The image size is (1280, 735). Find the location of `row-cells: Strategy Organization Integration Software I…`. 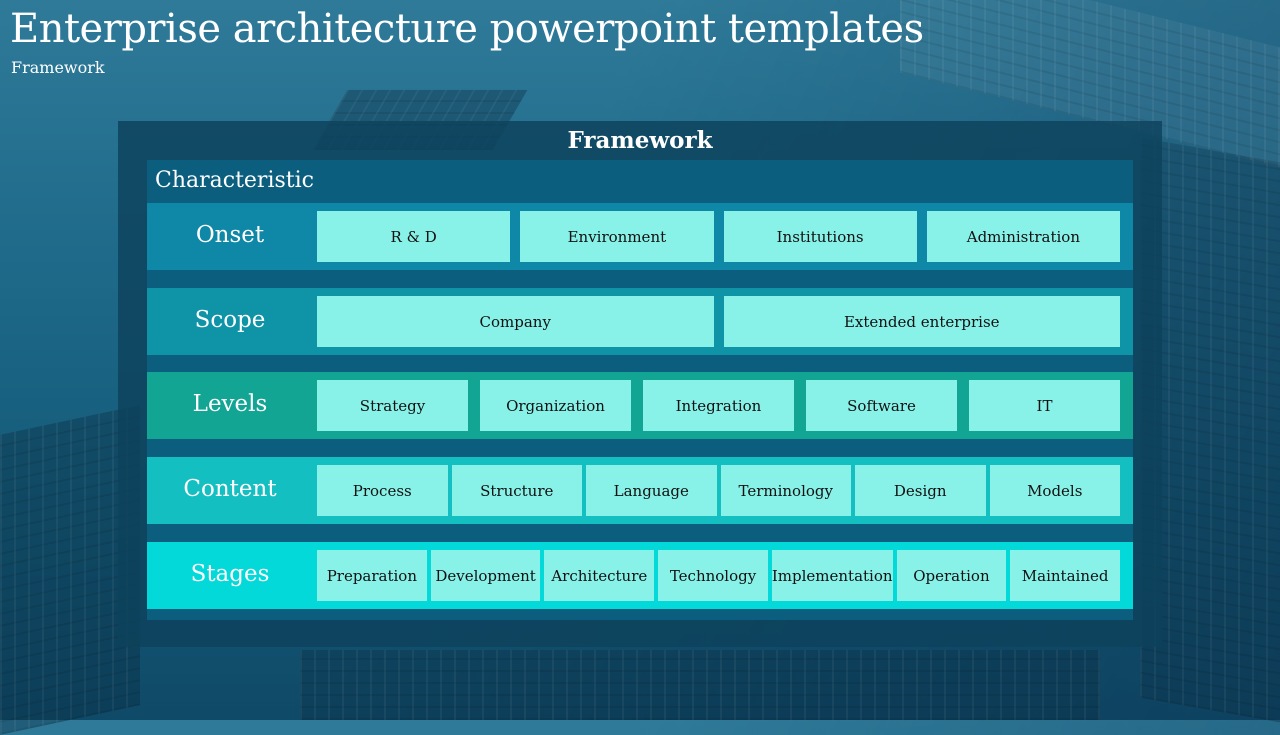

row-cells: Strategy Organization Integration Software I… is located at coordinates (718, 405).